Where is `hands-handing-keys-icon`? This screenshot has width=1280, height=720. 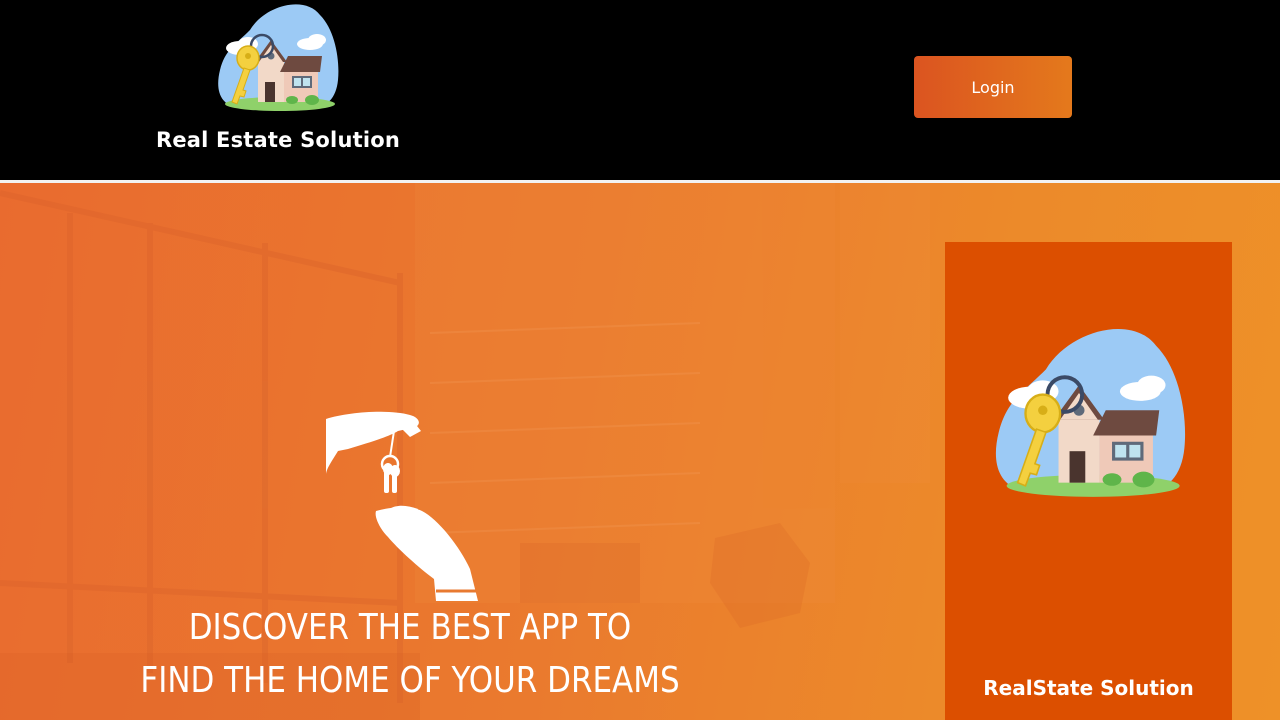
hands-handing-keys-icon is located at coordinates (402, 506).